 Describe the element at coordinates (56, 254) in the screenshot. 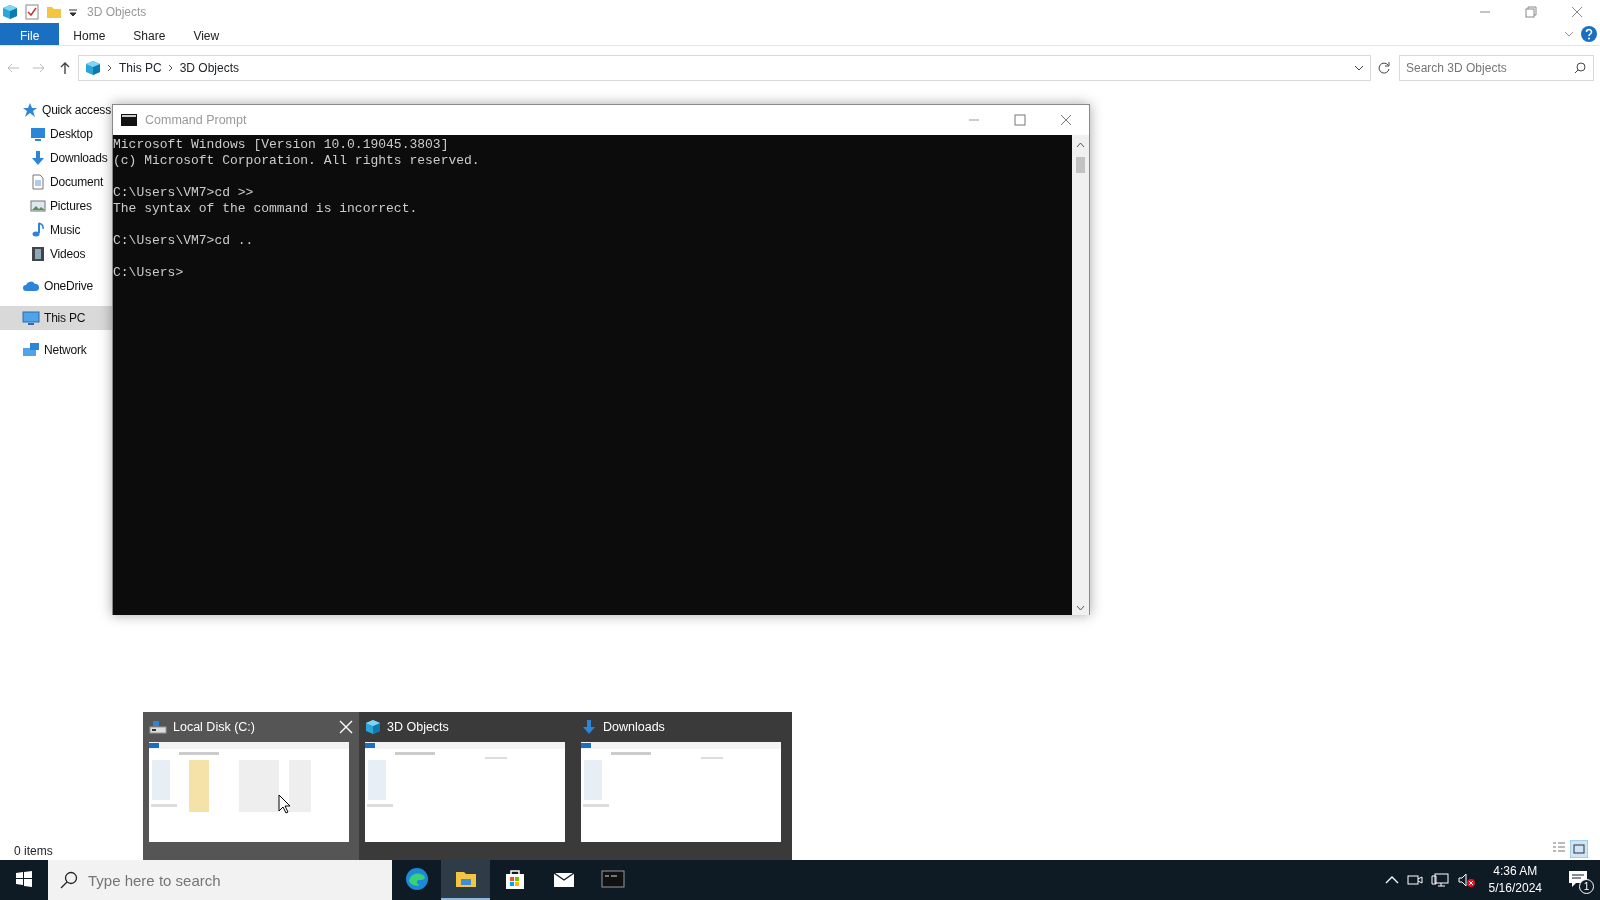

I see `nav-item: Videos` at that location.